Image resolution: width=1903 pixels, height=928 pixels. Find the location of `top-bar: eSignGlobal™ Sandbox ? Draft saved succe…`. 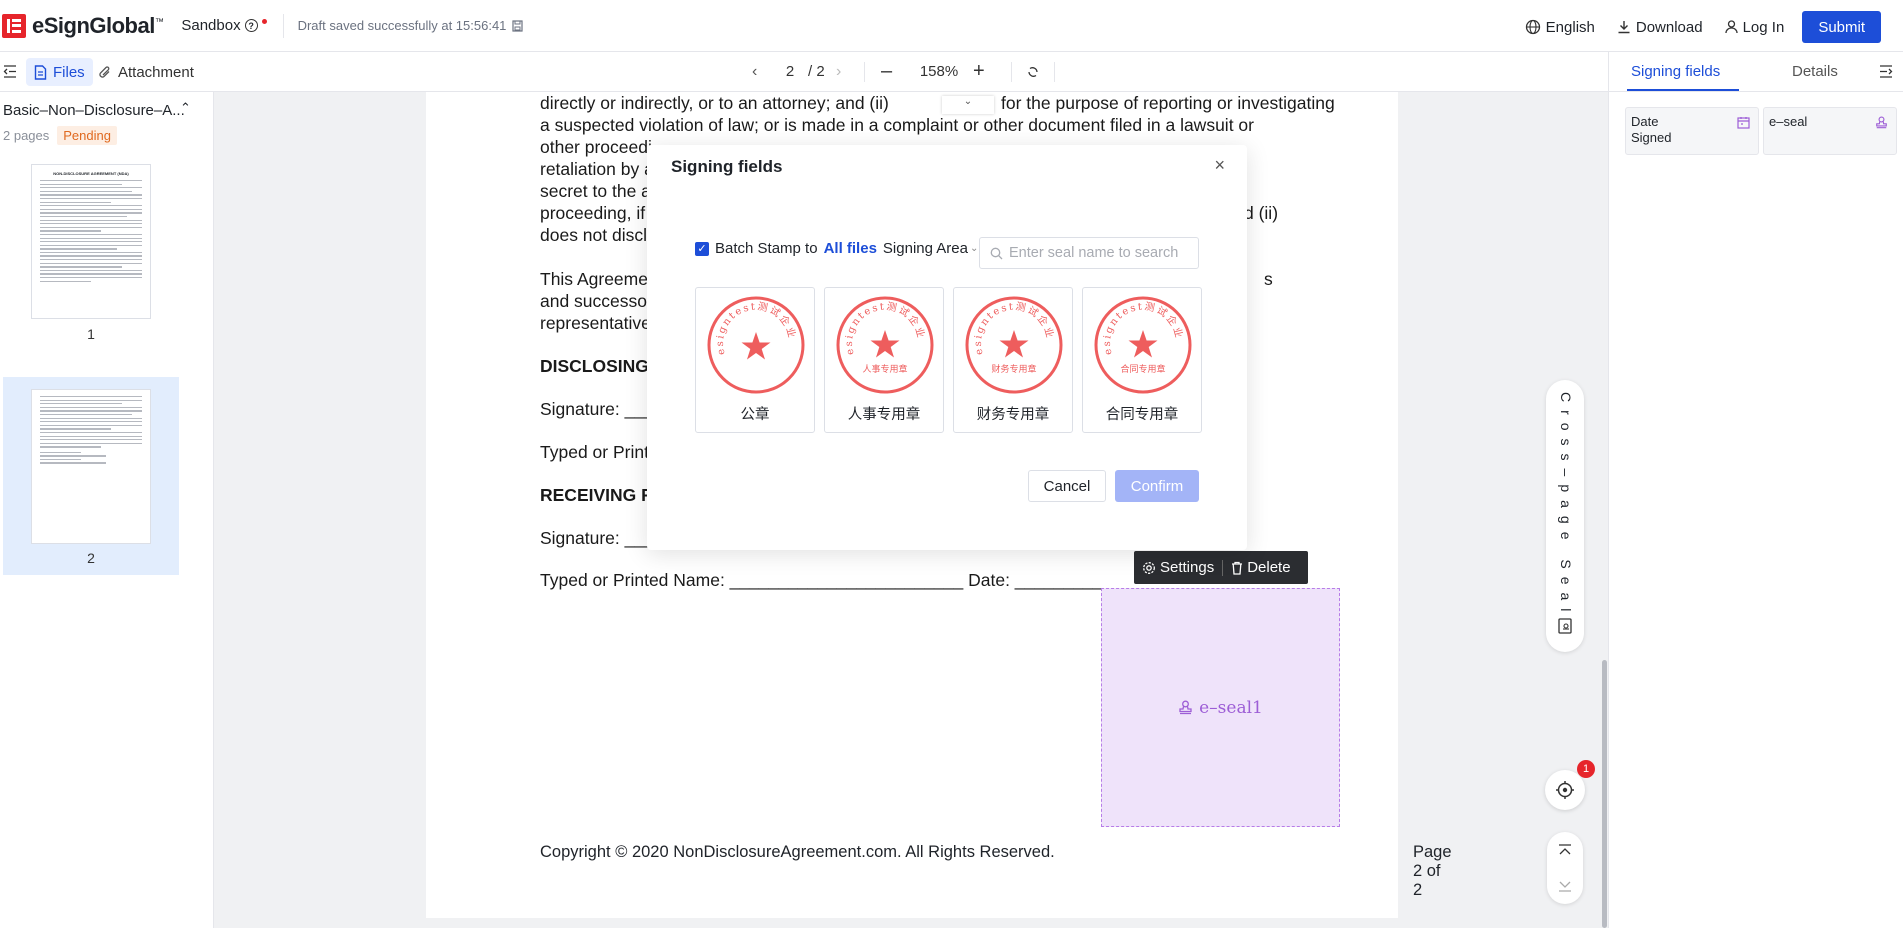

top-bar: eSignGlobal™ Sandbox ? Draft saved succe… is located at coordinates (951, 26).